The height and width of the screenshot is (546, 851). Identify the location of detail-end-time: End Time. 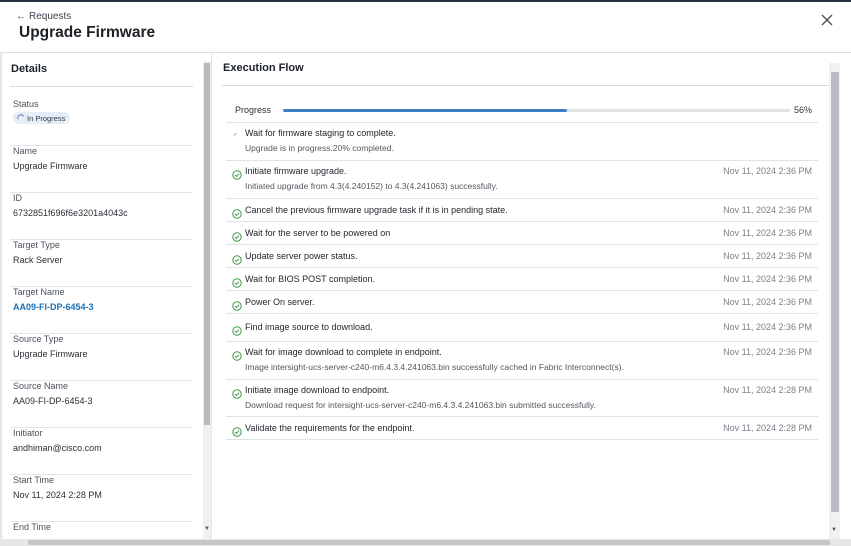
(101, 530).